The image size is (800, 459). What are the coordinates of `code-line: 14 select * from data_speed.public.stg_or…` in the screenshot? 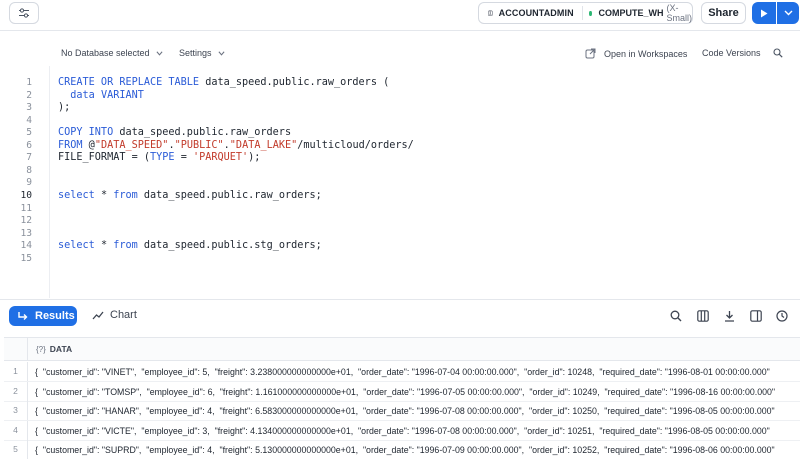 It's located at (400, 246).